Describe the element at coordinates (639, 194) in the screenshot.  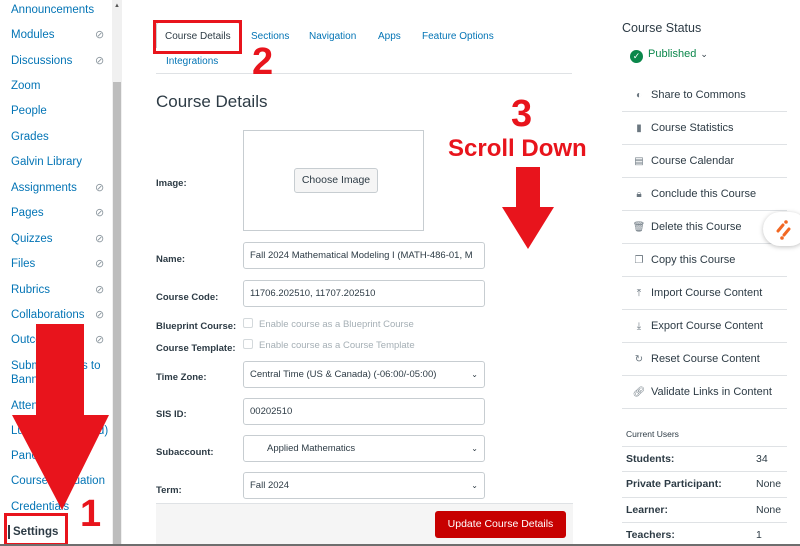
I see `lock-icon: 🔒︎` at that location.